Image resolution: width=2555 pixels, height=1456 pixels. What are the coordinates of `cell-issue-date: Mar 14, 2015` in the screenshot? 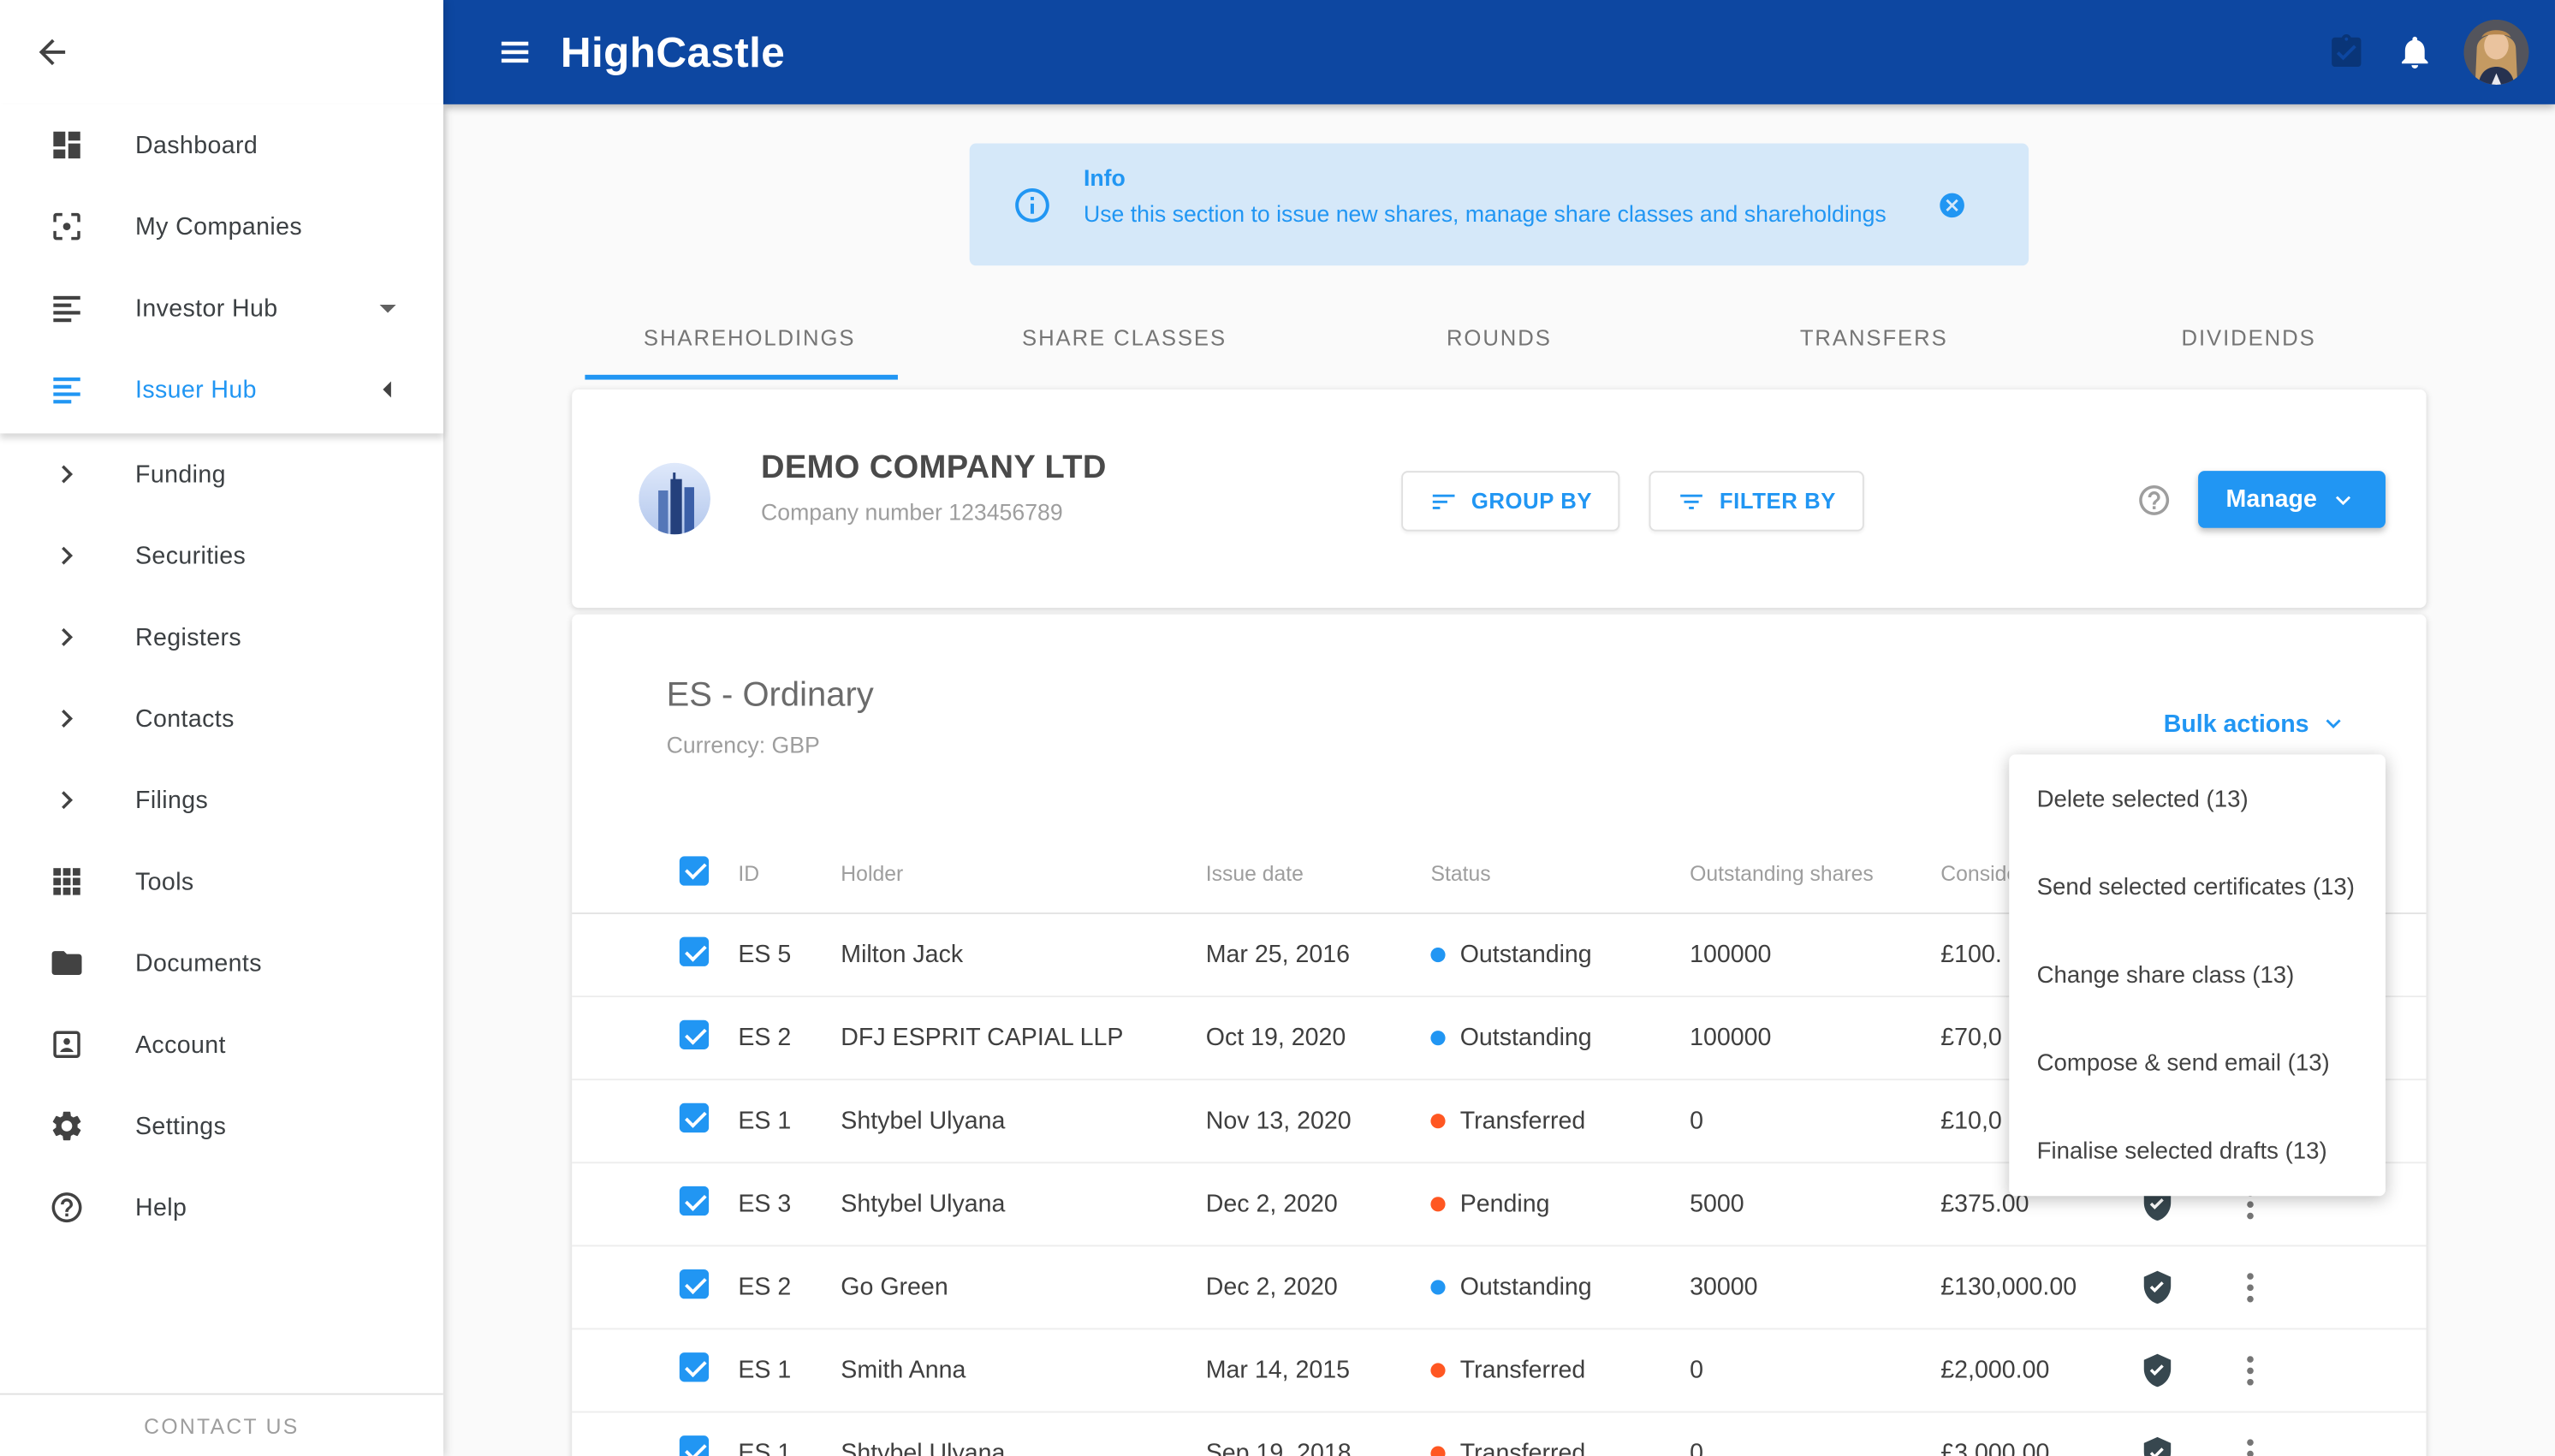 It's located at (1278, 1371).